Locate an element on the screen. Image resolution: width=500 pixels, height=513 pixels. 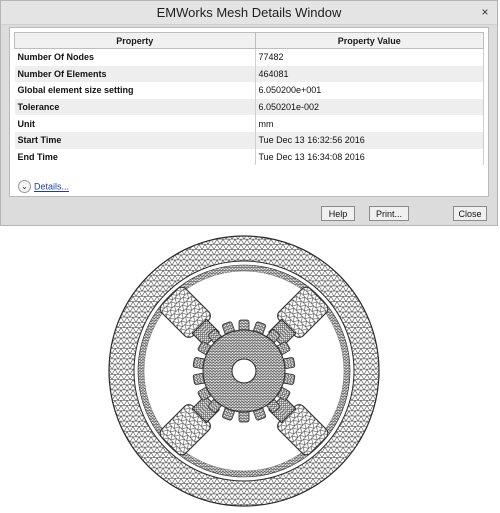
table-row: Number Of Elements 464081 is located at coordinates (249, 74).